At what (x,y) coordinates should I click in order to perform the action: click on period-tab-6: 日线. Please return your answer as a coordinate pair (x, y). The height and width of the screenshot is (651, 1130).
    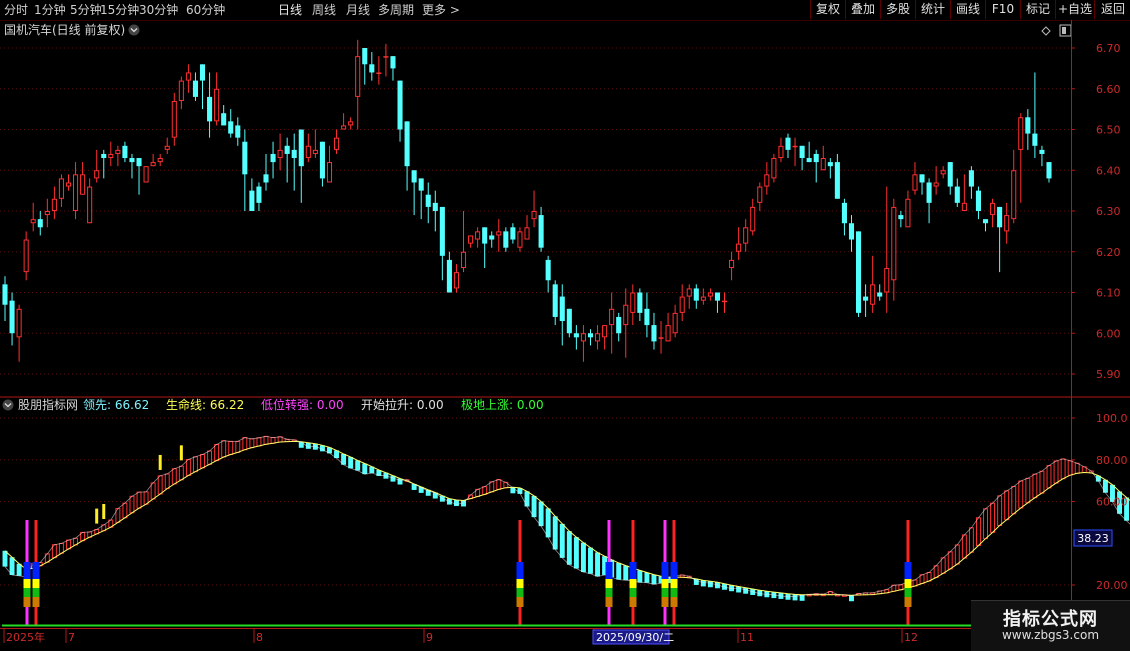
    Looking at the image, I should click on (290, 10).